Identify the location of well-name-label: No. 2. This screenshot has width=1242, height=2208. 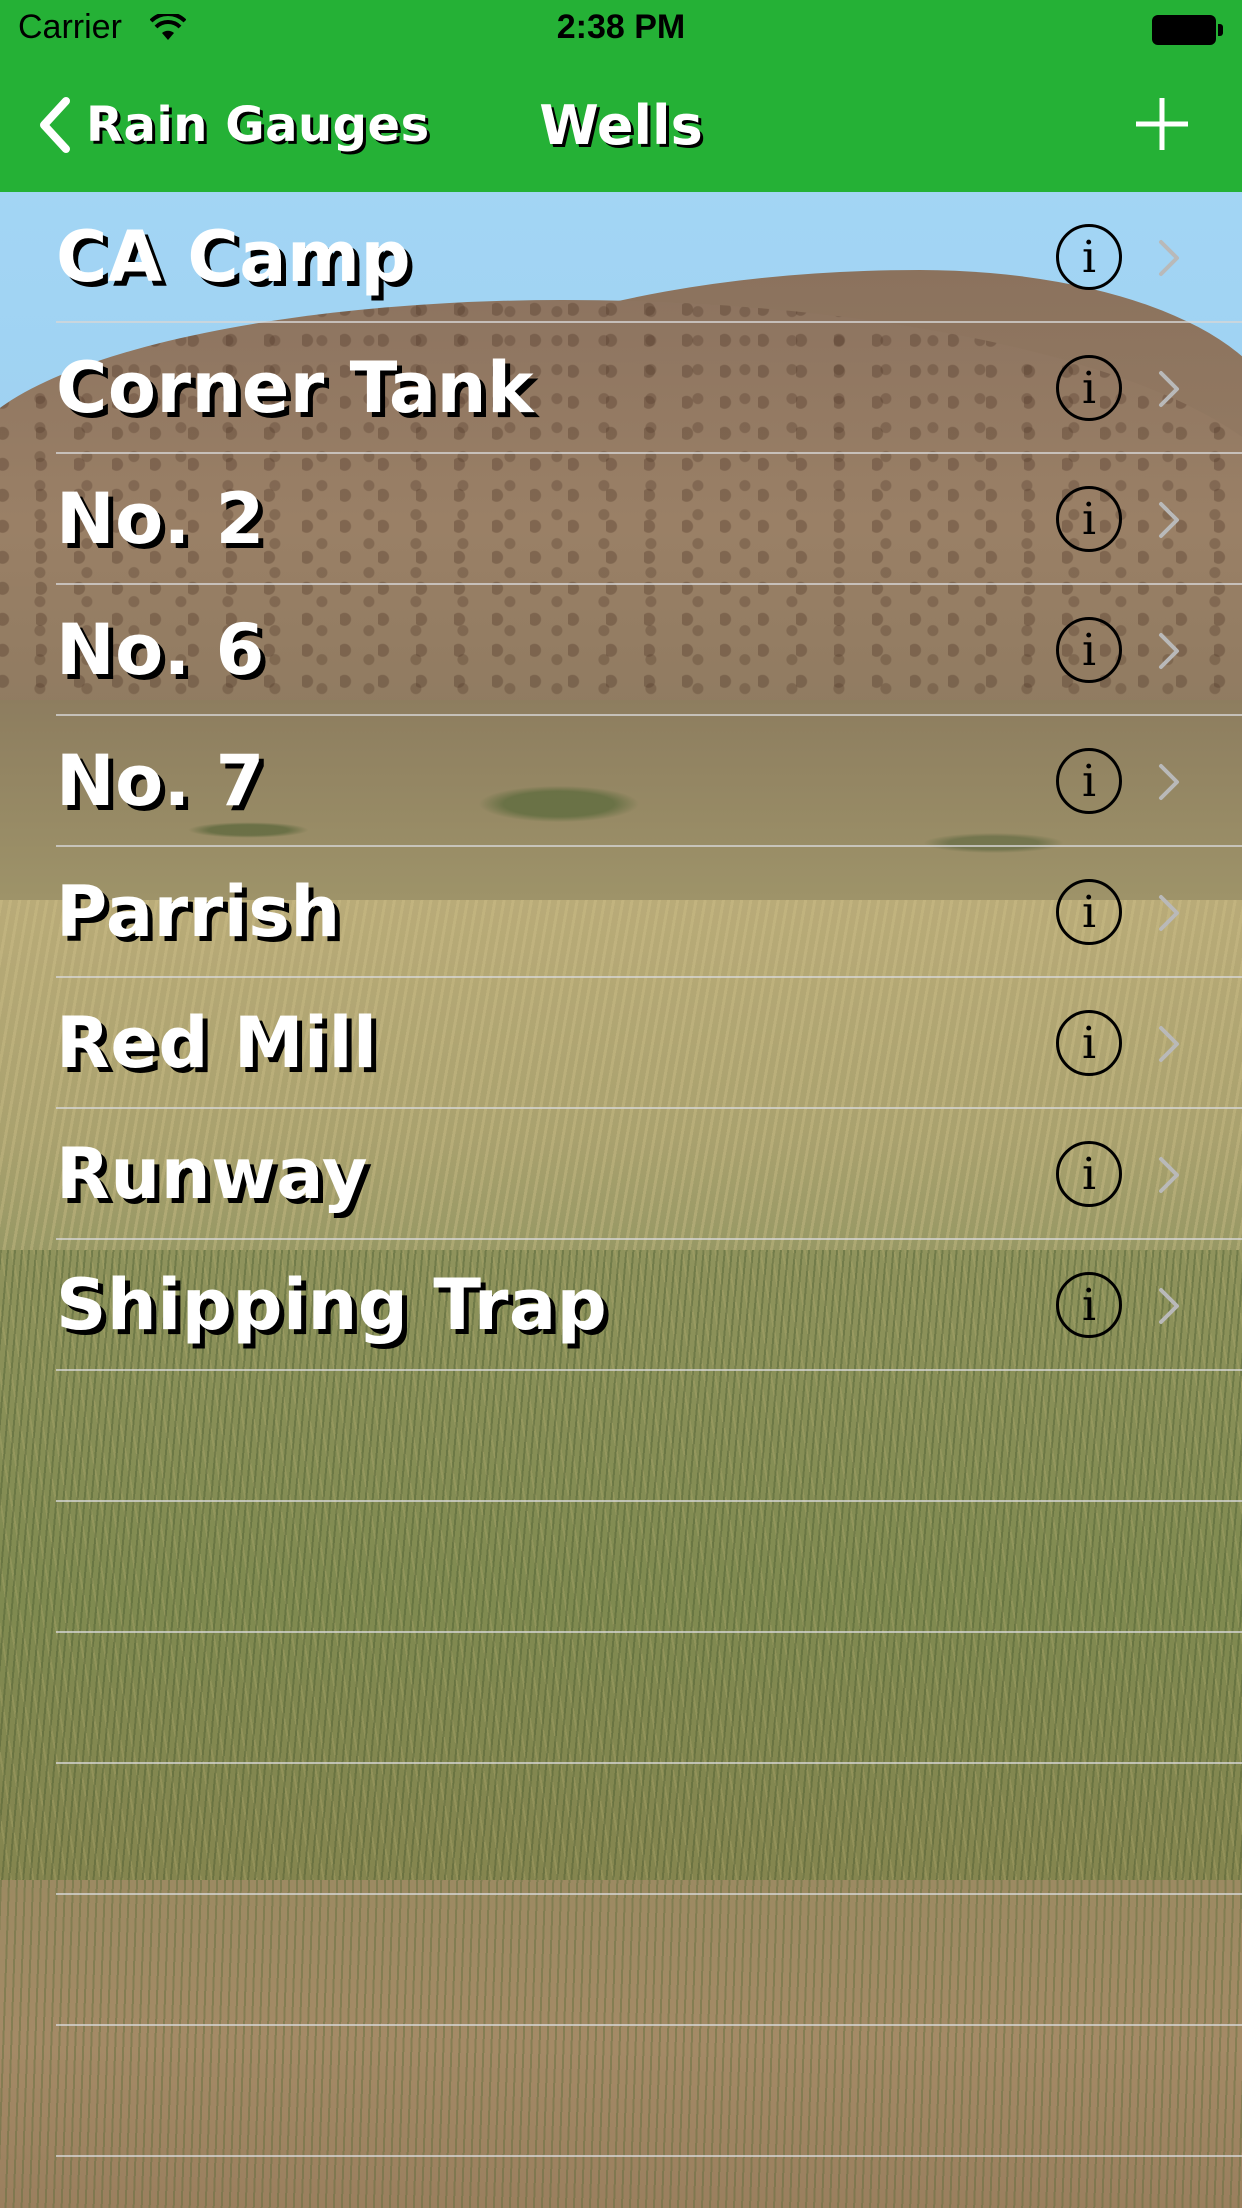
(160, 519).